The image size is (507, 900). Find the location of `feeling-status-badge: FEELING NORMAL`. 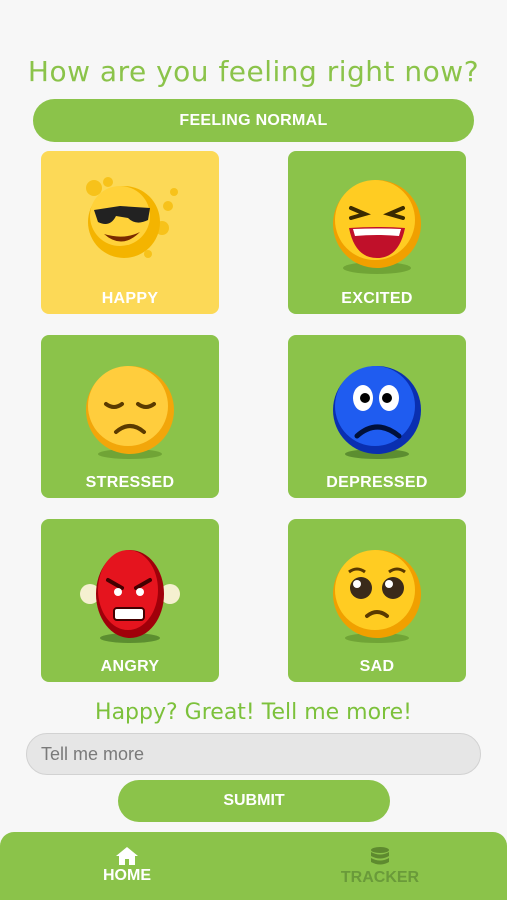

feeling-status-badge: FEELING NORMAL is located at coordinates (253, 120).